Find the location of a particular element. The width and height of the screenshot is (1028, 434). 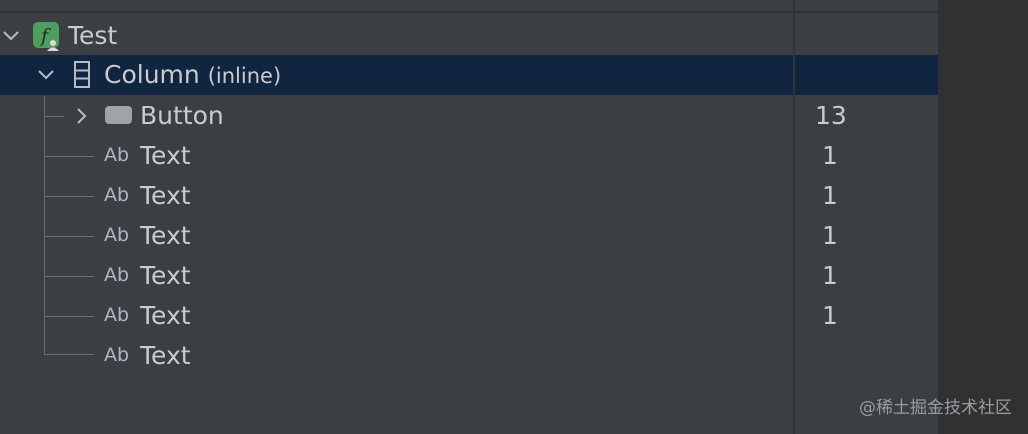

tree-label-column: Column (inline) is located at coordinates (192, 75).